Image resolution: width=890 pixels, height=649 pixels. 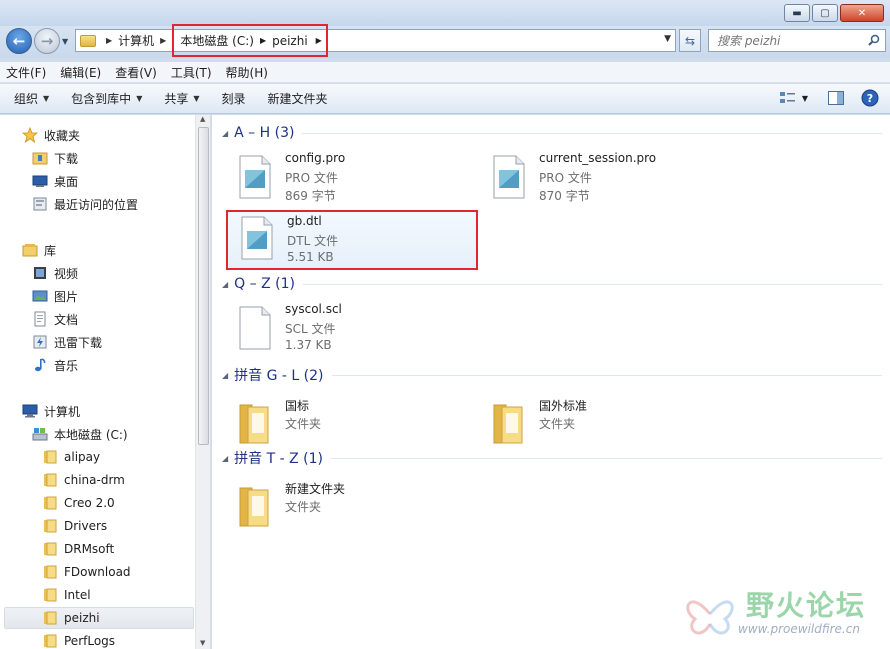 I want to click on scrollbar-thumb, so click(x=203, y=286).